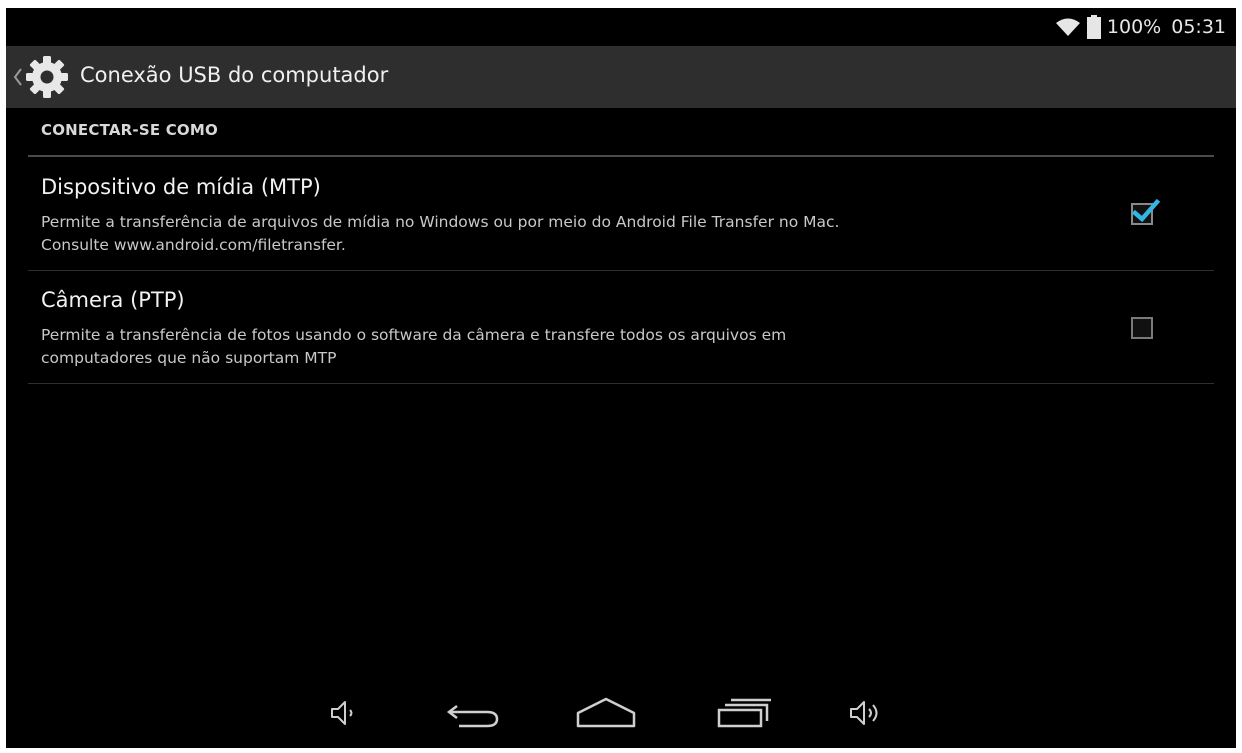  What do you see at coordinates (193, 245) in the screenshot?
I see `option-mtp-summary-line2: Consulte www.android.com/filetransfer.` at bounding box center [193, 245].